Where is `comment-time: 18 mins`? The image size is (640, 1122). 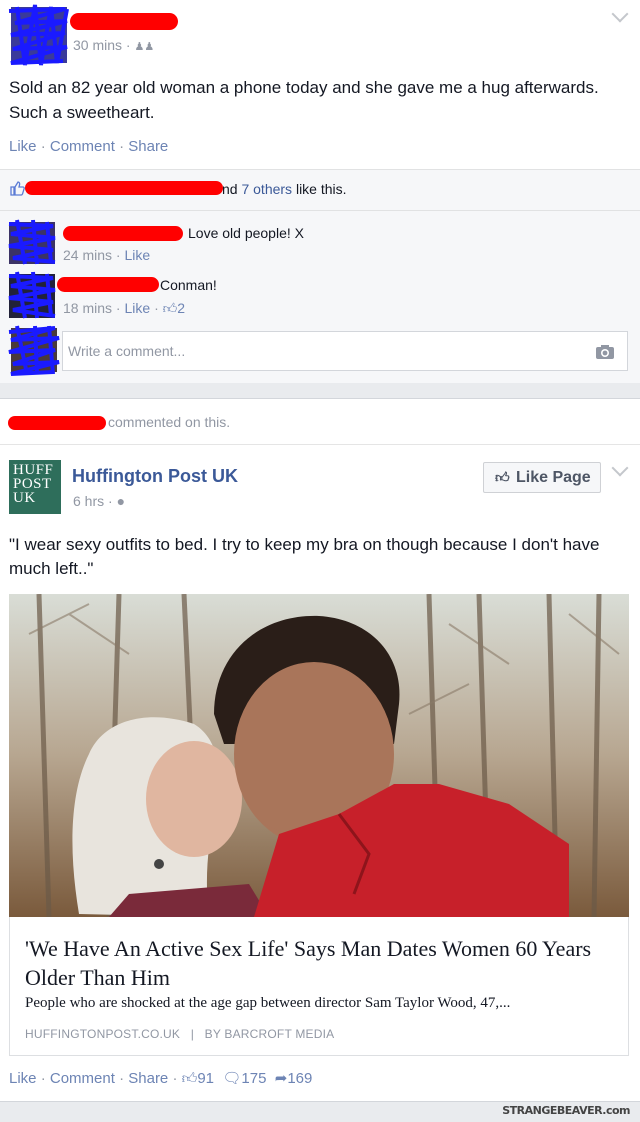
comment-time: 18 mins is located at coordinates (87, 308).